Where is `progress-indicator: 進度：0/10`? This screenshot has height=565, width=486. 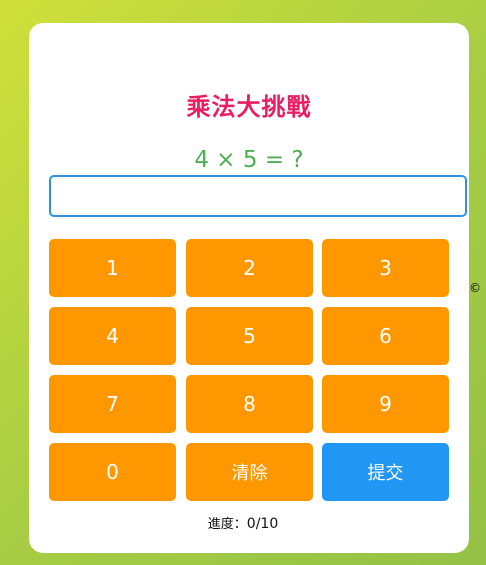 progress-indicator: 進度：0/10 is located at coordinates (243, 522).